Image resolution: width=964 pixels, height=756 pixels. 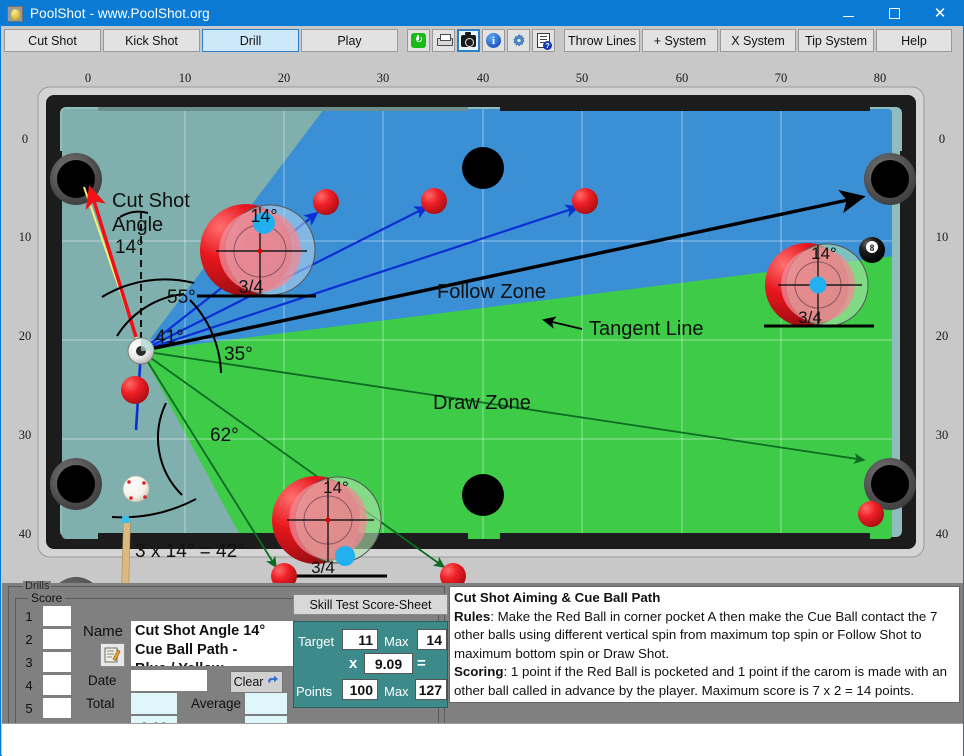 I want to click on panel-multiply-symbol: x, so click(x=353, y=663).